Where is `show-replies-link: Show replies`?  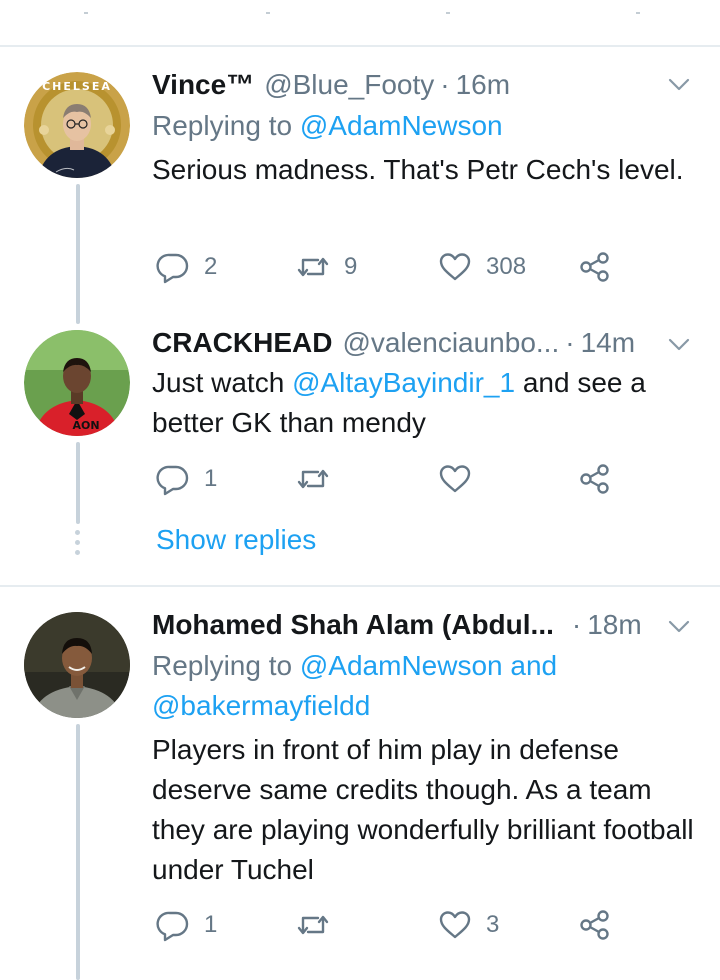
show-replies-link: Show replies is located at coordinates (236, 540).